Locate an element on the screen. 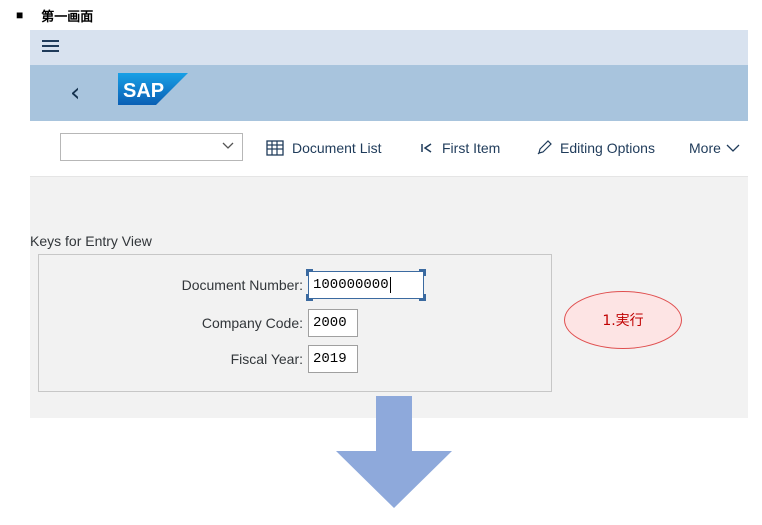 Image resolution: width=762 pixels, height=525 pixels. hamburger-menu-icon is located at coordinates (52, 47).